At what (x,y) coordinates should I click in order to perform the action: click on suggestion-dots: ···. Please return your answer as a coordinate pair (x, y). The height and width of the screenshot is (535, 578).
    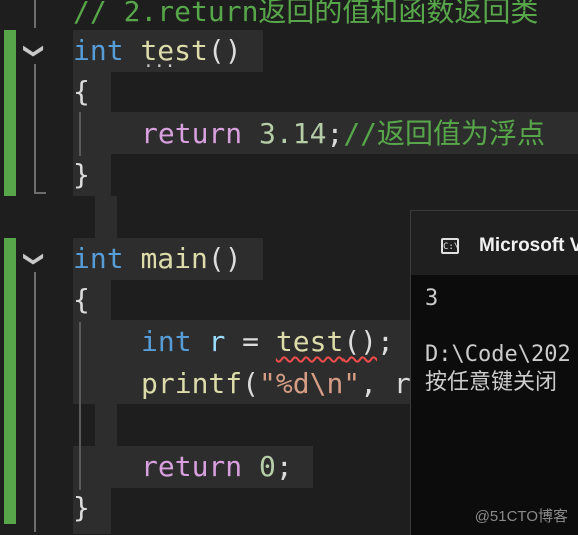
    Looking at the image, I should click on (159, 66).